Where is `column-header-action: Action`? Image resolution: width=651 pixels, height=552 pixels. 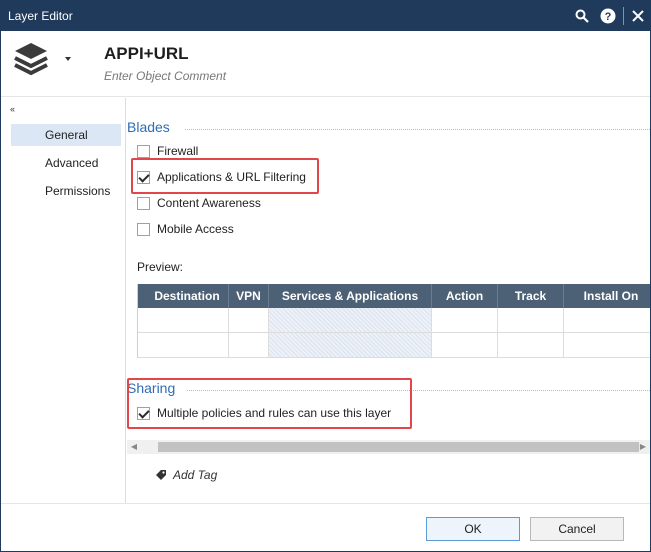 column-header-action: Action is located at coordinates (465, 296).